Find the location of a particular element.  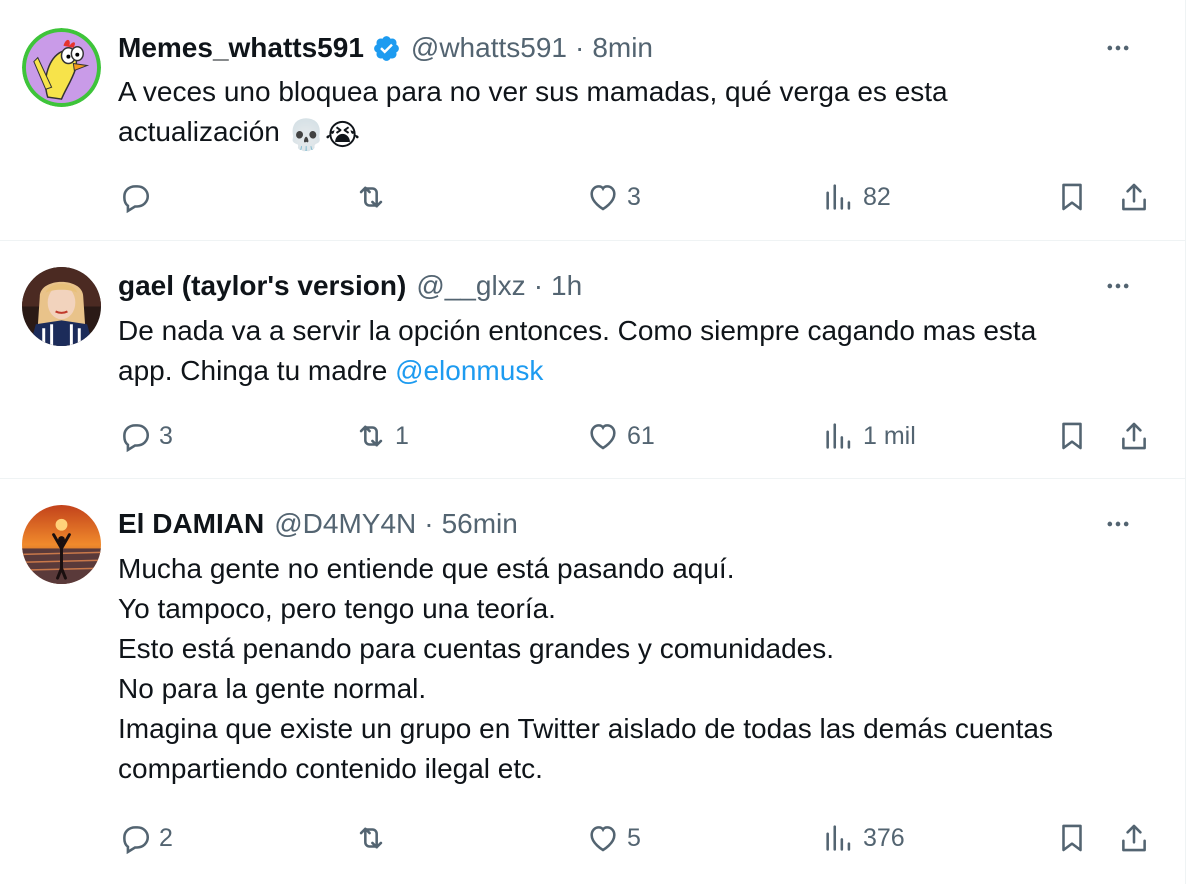

reply-button is located at coordinates (138, 197).